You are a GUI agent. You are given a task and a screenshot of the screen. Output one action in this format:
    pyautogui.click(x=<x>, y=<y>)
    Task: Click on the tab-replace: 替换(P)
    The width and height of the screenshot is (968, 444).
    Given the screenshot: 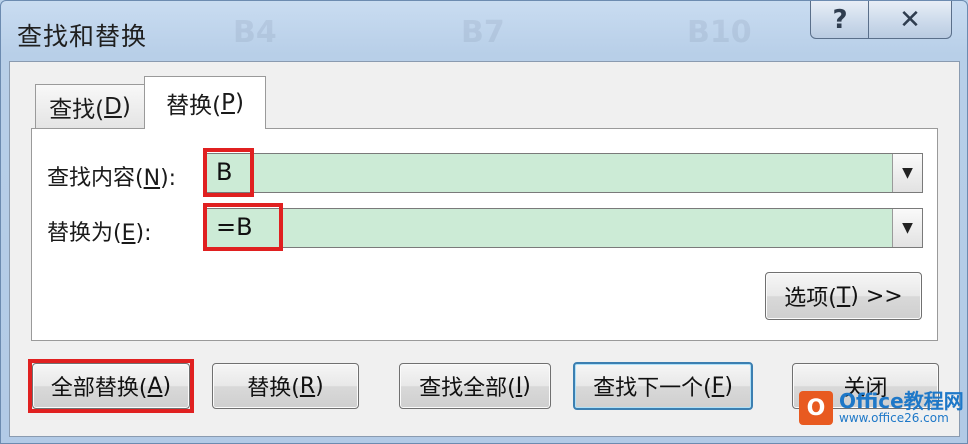 What is the action you would take?
    pyautogui.click(x=205, y=102)
    